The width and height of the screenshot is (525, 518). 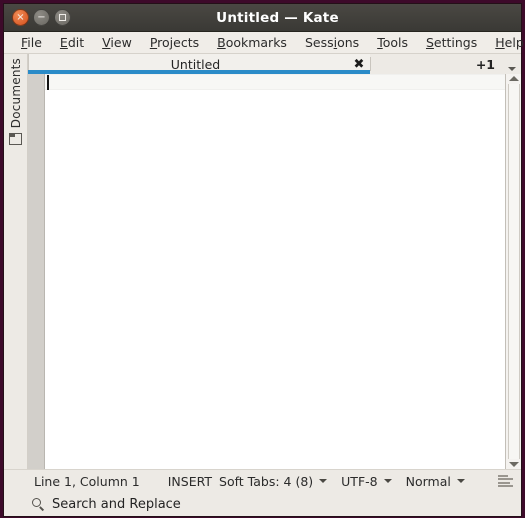 What do you see at coordinates (16, 93) in the screenshot?
I see `dock-tab-documents: Documents` at bounding box center [16, 93].